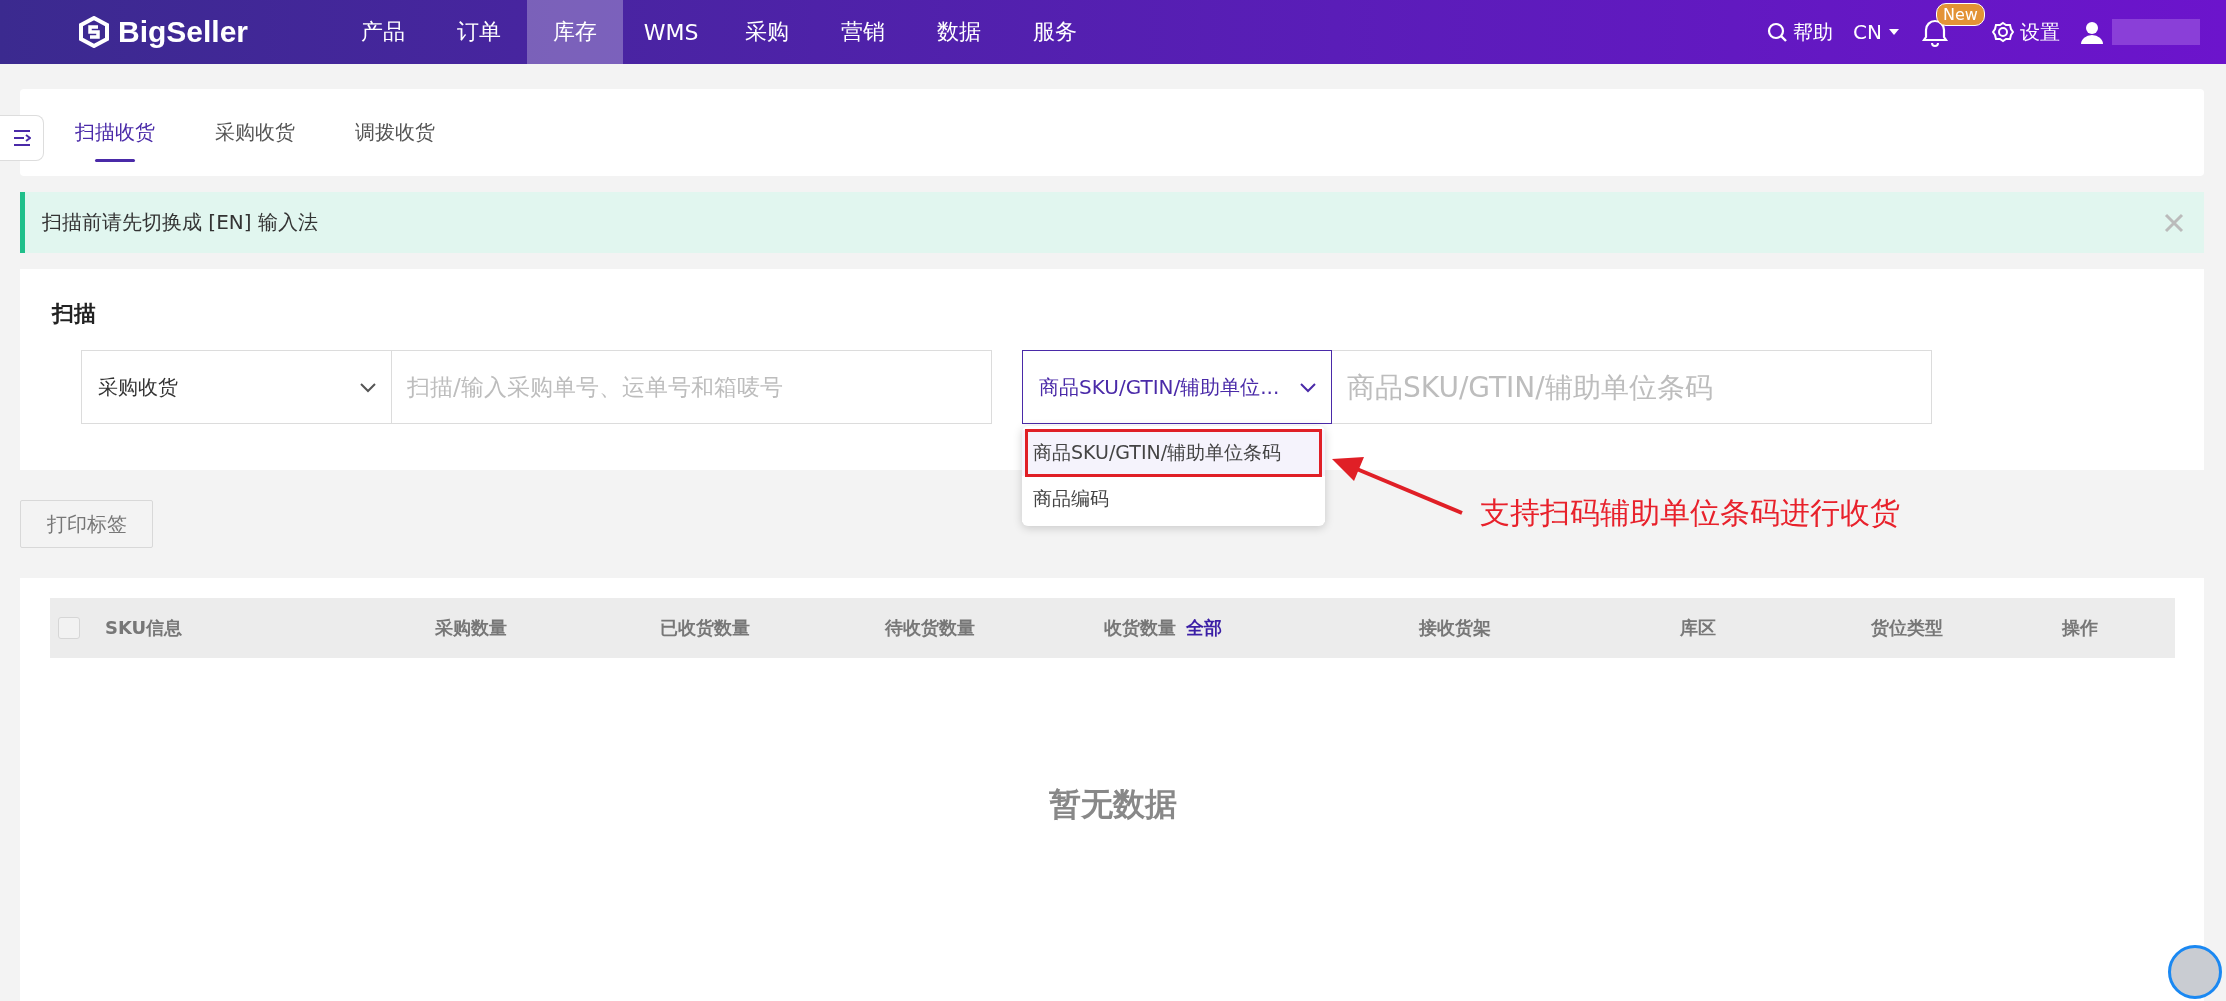 This screenshot has height=1001, width=2226. What do you see at coordinates (1173, 499) in the screenshot?
I see `dropdown-option: 商品编码` at bounding box center [1173, 499].